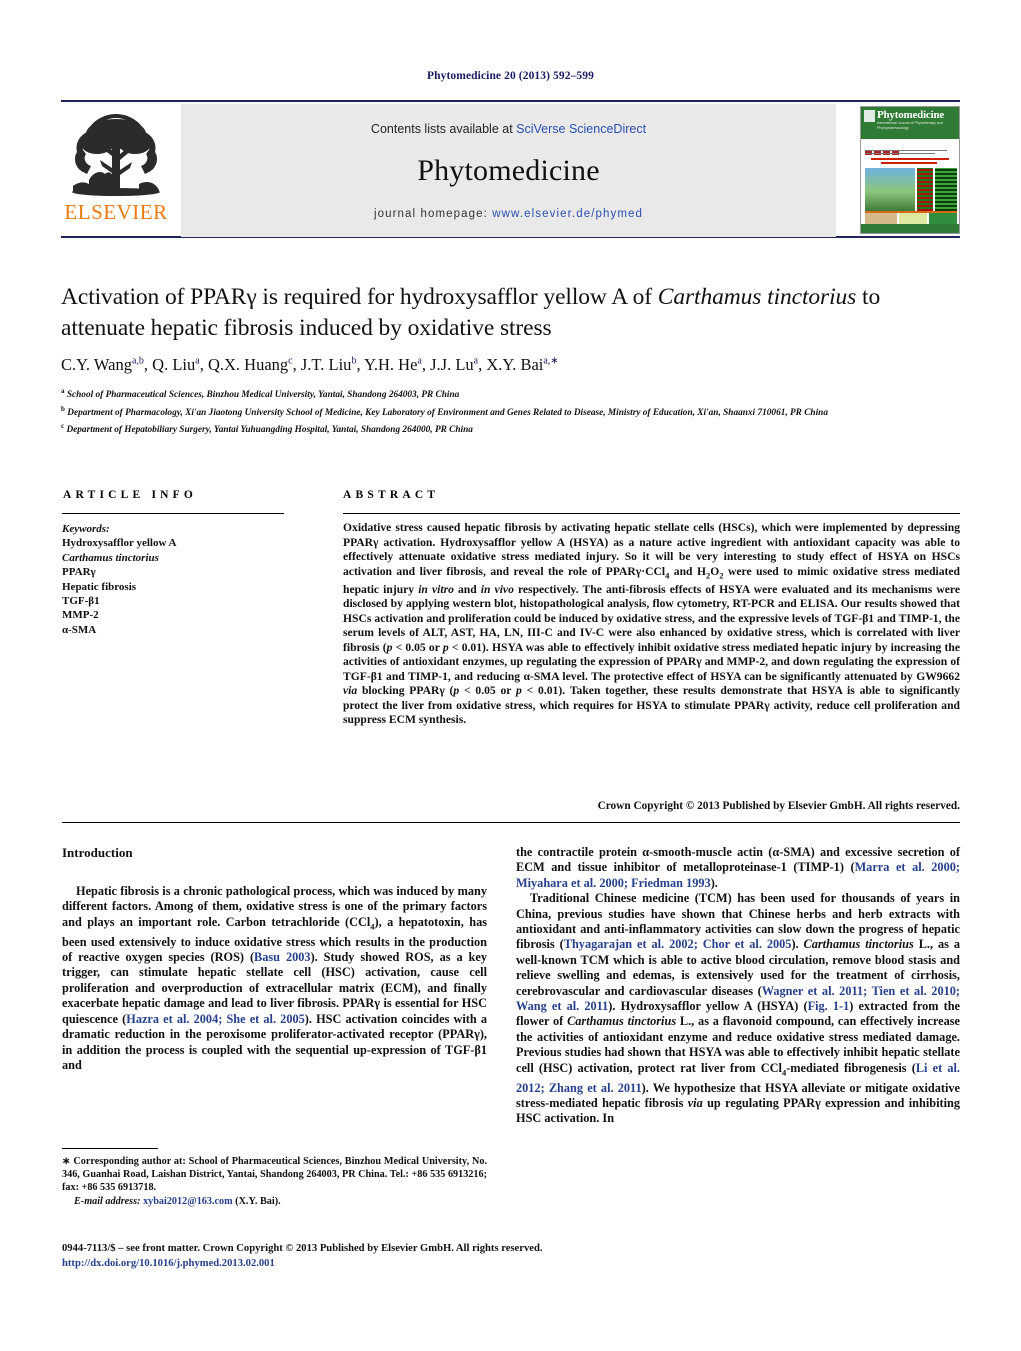 This screenshot has width=1021, height=1351. I want to click on affiliation-c-mark: c, so click(63, 426).